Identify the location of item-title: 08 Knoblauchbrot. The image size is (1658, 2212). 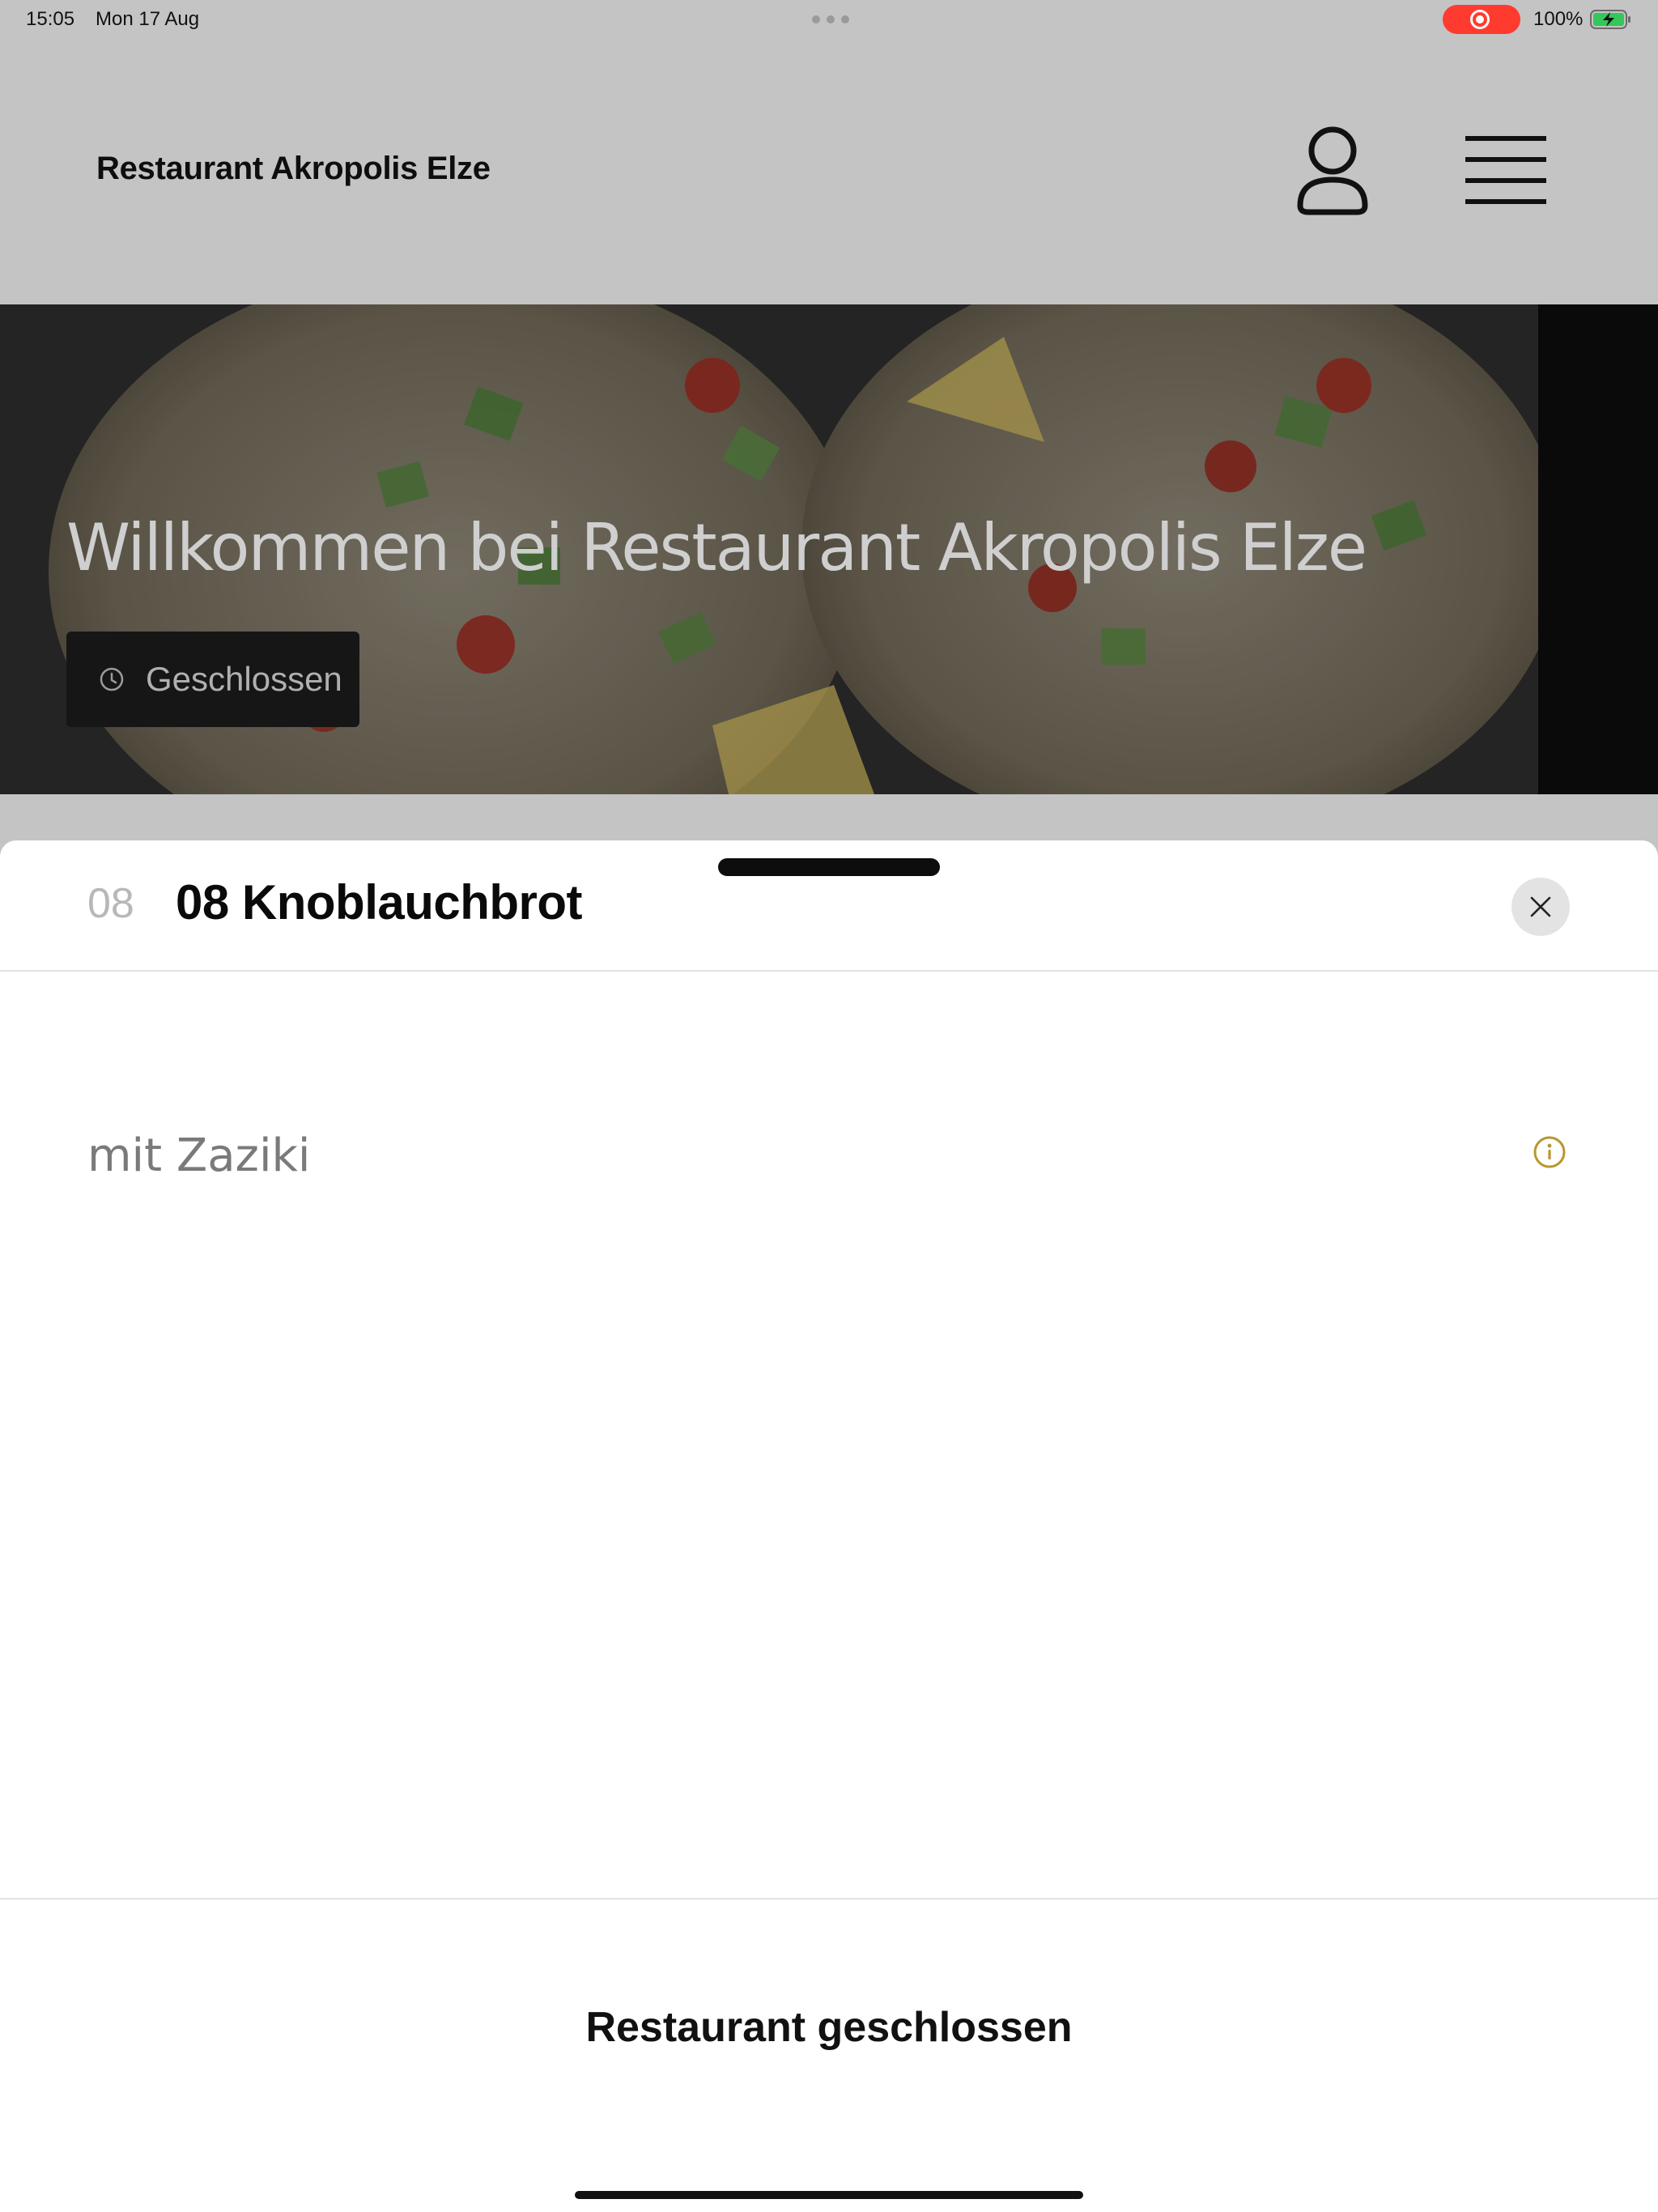
(379, 902).